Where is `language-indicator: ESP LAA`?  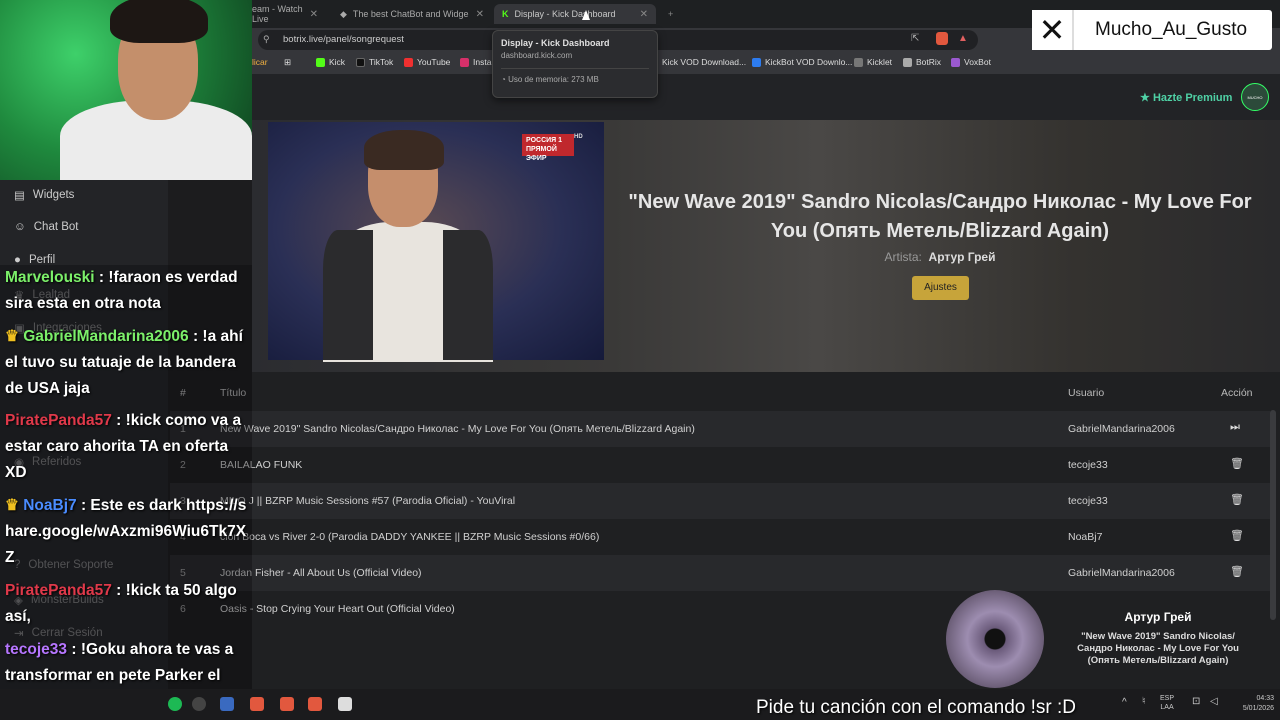
language-indicator: ESP LAA is located at coordinates (1167, 703).